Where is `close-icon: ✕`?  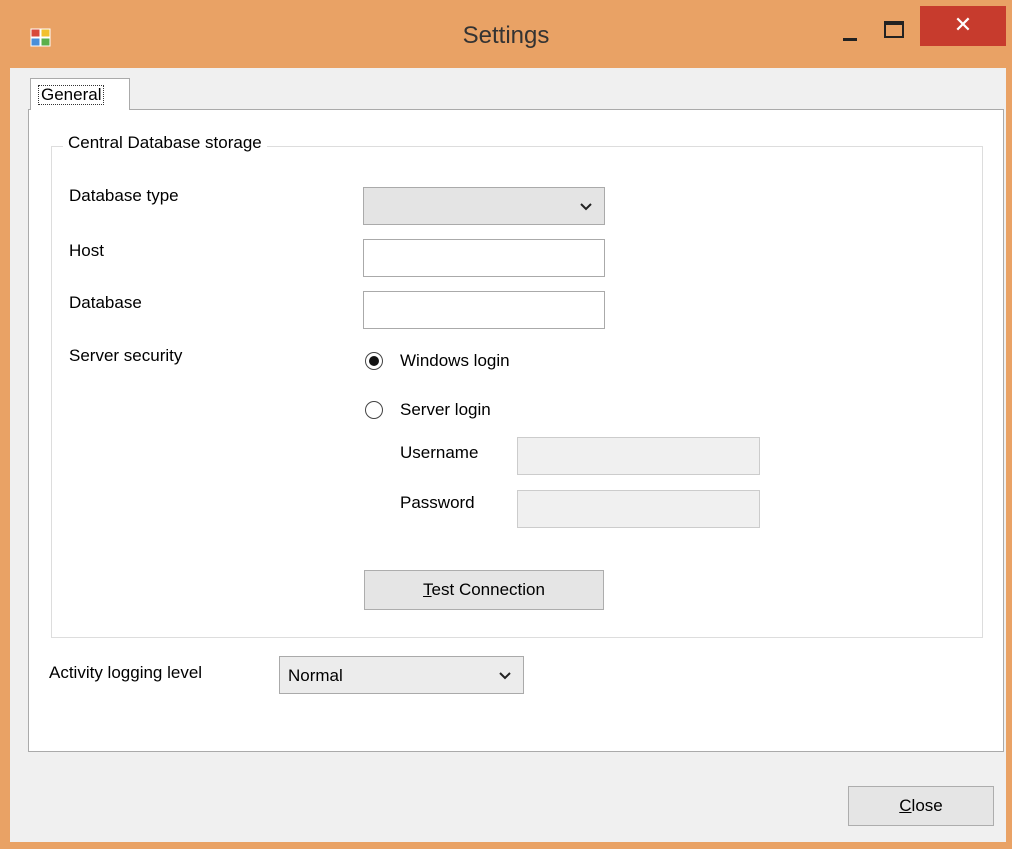
close-icon: ✕ is located at coordinates (963, 26).